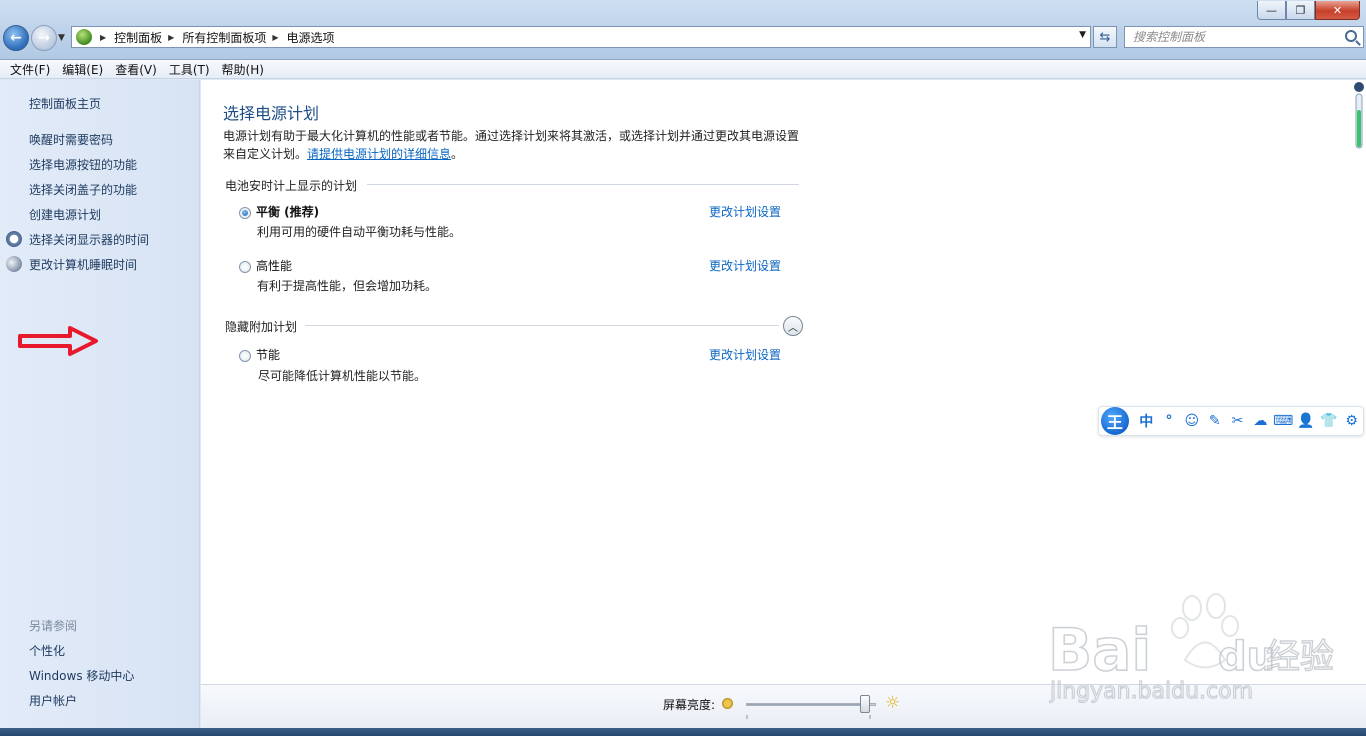 This screenshot has height=736, width=1366. I want to click on sidebar-home-link: 控制面板主页, so click(65, 103).